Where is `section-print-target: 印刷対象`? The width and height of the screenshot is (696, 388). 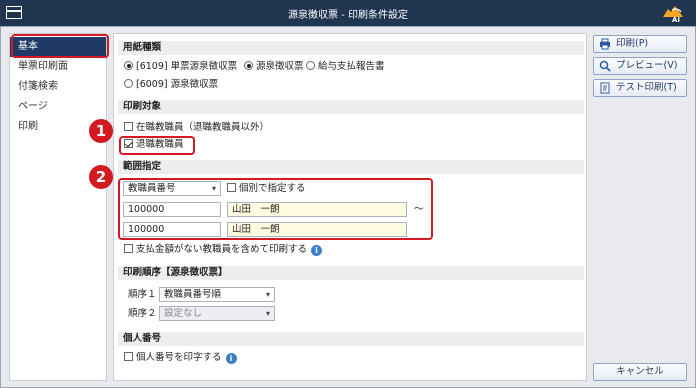
section-print-target: 印刷対象 is located at coordinates (351, 107).